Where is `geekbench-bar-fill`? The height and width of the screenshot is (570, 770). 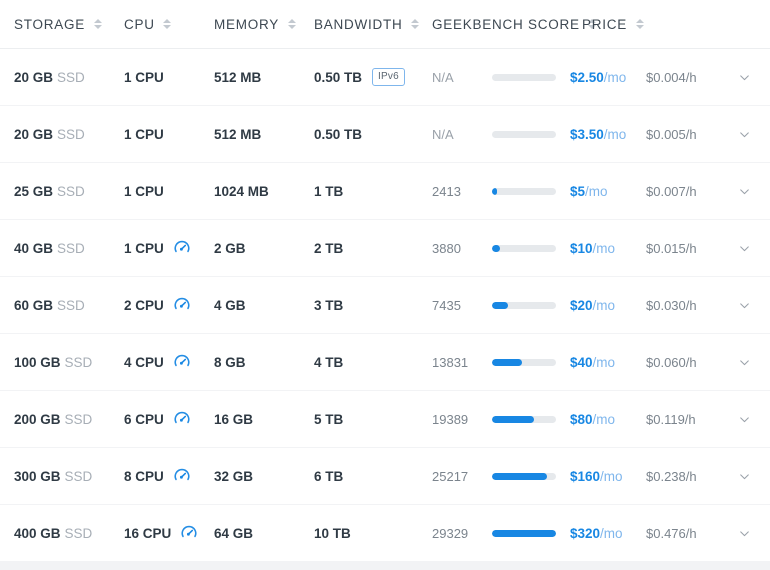
geekbench-bar-fill is located at coordinates (495, 191).